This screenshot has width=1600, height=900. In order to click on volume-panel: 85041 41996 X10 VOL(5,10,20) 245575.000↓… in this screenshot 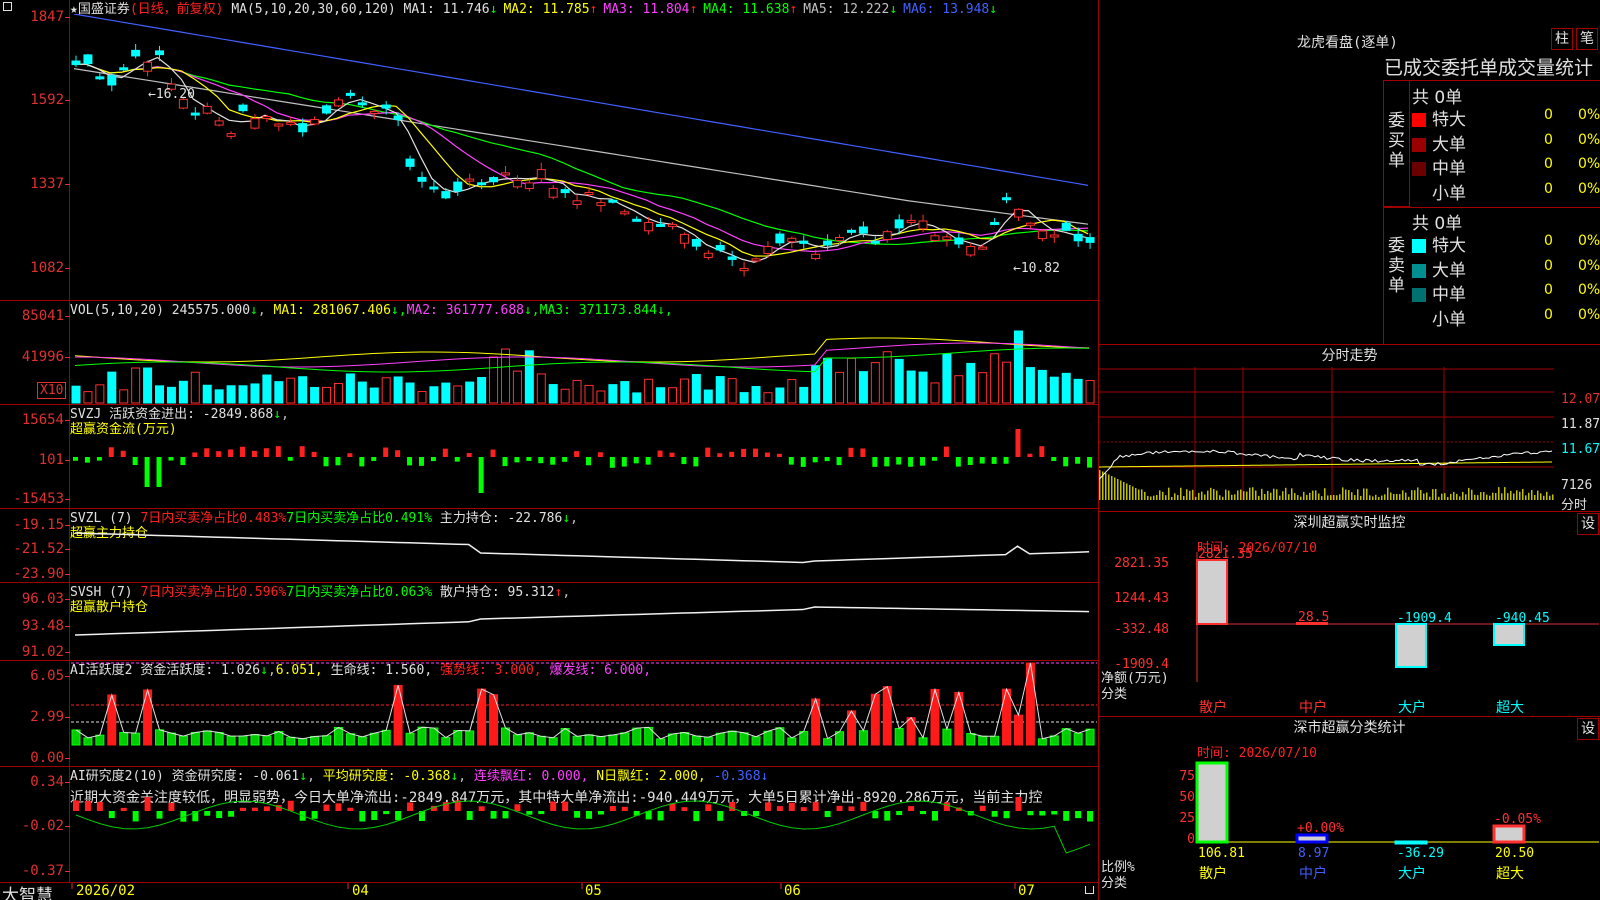, I will do `click(549, 353)`.